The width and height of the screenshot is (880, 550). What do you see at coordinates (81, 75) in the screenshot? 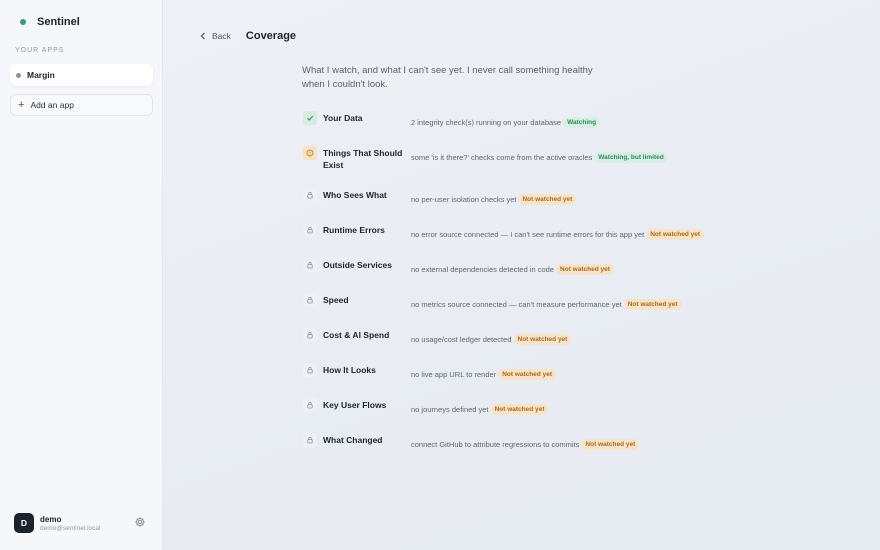
I see `sidebar-item-margin: Margin` at bounding box center [81, 75].